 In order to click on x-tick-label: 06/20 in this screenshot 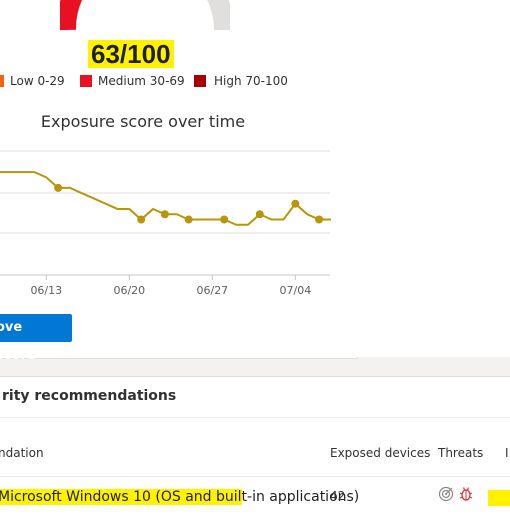, I will do `click(129, 290)`.